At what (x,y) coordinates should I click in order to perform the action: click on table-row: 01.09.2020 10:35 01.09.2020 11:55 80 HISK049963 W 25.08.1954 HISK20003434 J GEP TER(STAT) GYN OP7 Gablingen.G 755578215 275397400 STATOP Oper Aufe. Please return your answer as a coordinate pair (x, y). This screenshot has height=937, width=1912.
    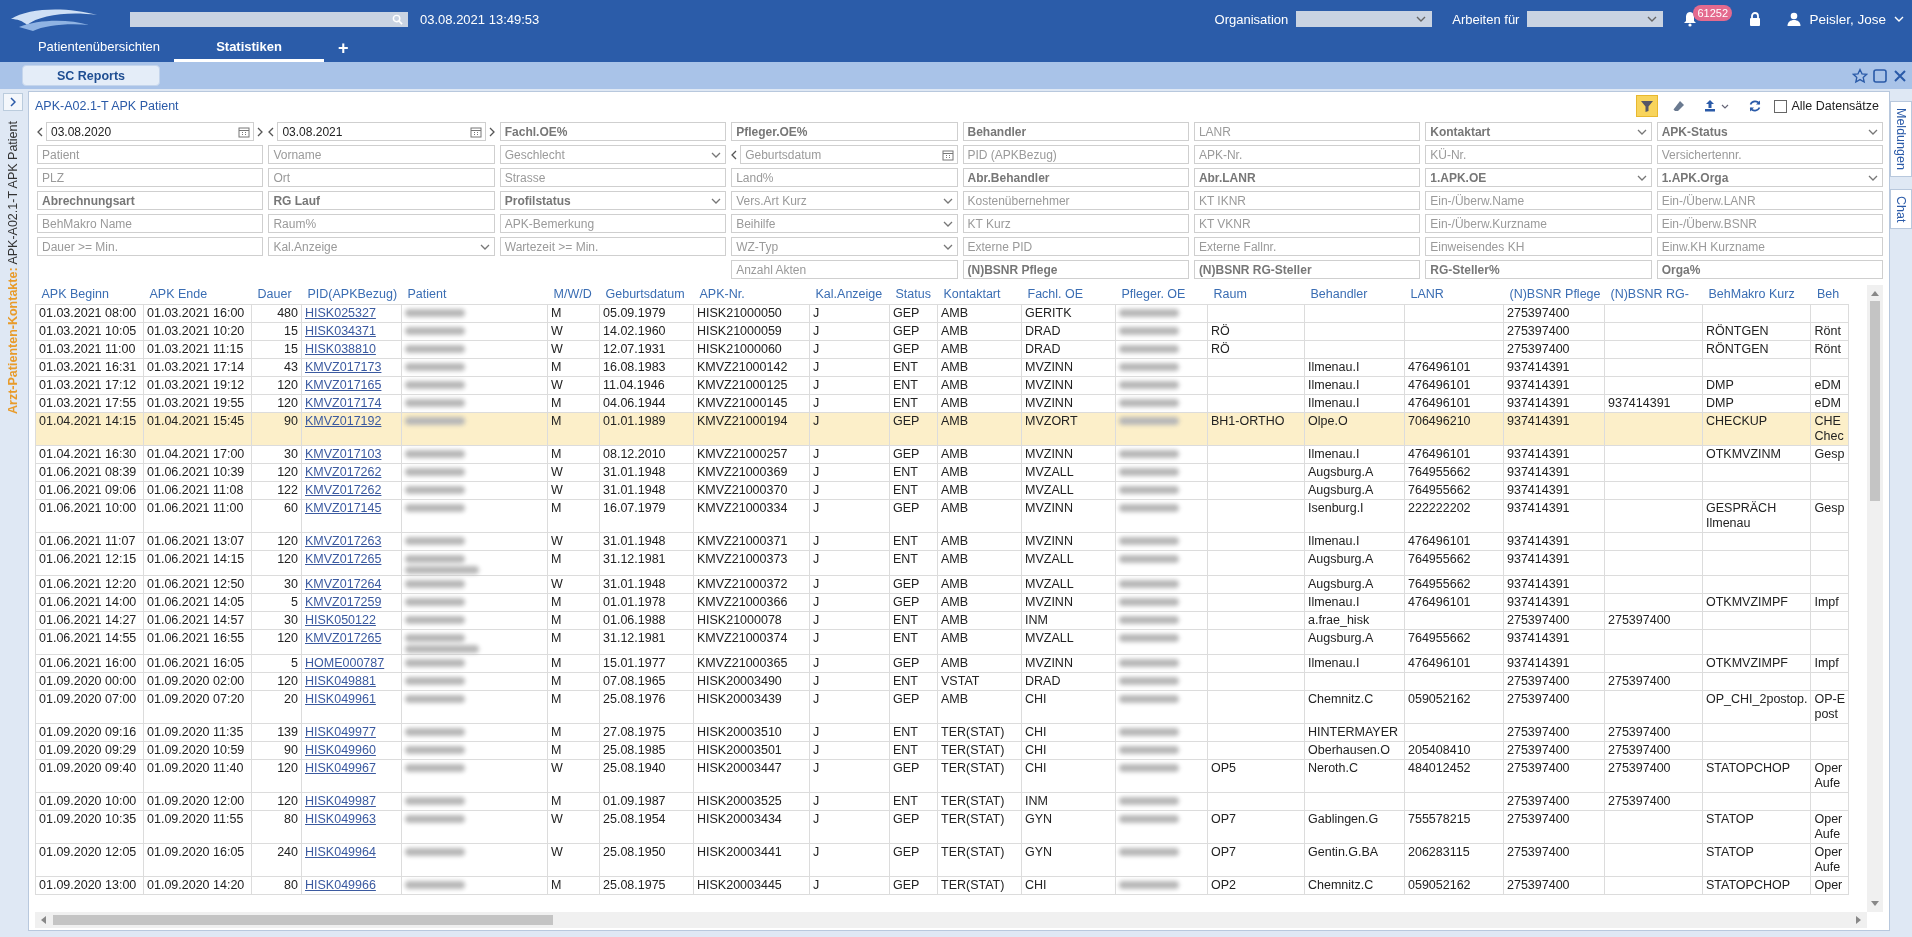
    Looking at the image, I should click on (942, 827).